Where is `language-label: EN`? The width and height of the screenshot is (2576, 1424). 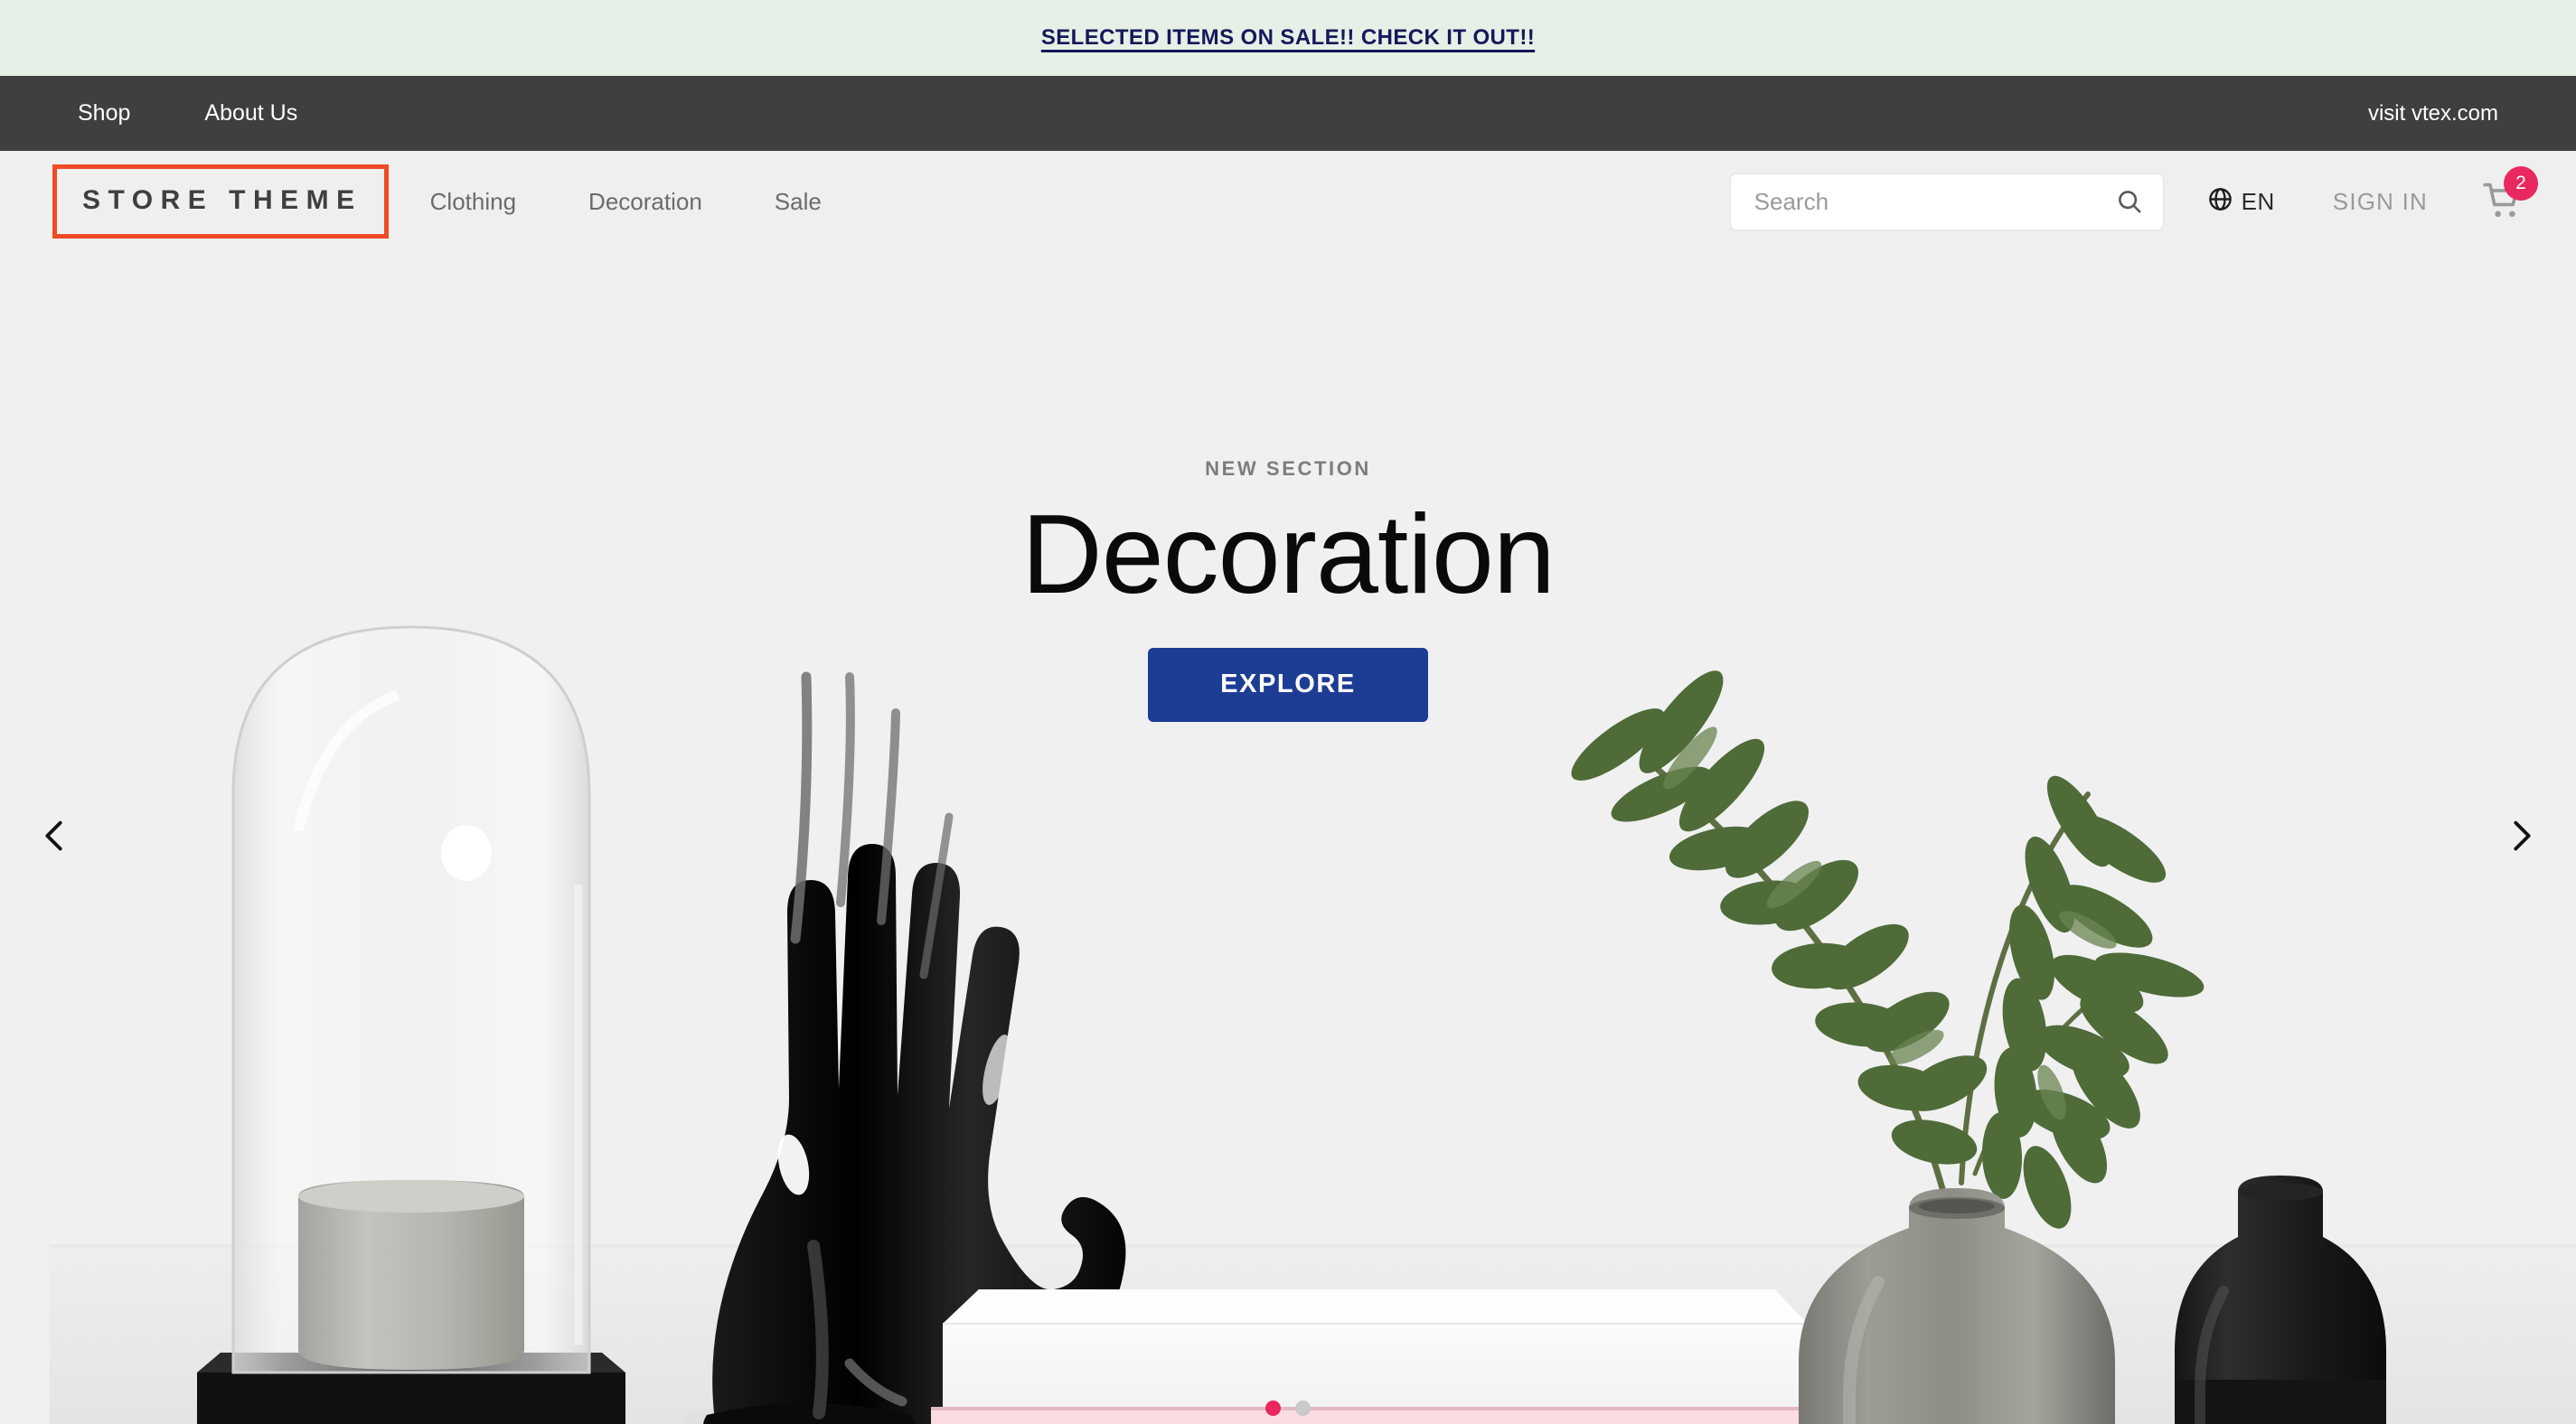 language-label: EN is located at coordinates (2258, 201).